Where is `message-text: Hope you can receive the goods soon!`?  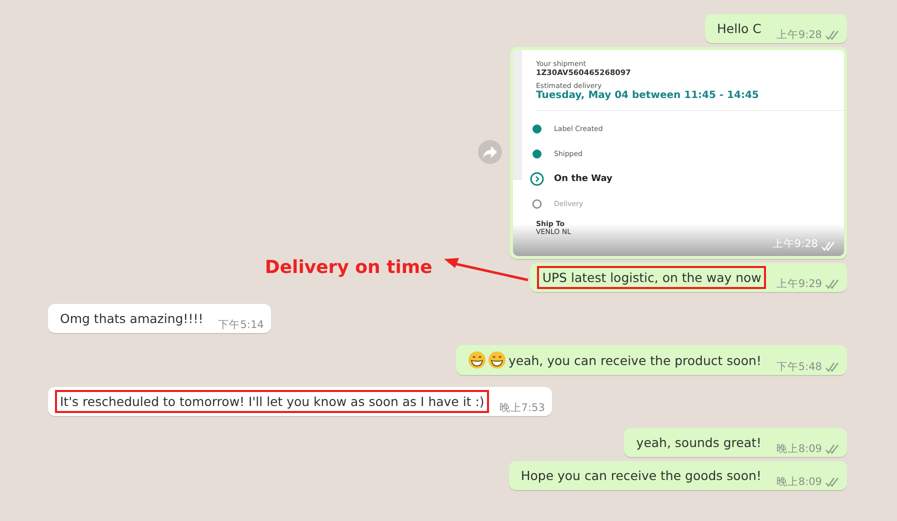 message-text: Hope you can receive the goods soon! is located at coordinates (641, 476).